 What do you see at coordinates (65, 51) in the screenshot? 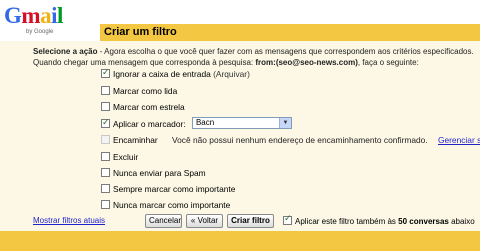
I see `instructions-heading: Selecione a ação` at bounding box center [65, 51].